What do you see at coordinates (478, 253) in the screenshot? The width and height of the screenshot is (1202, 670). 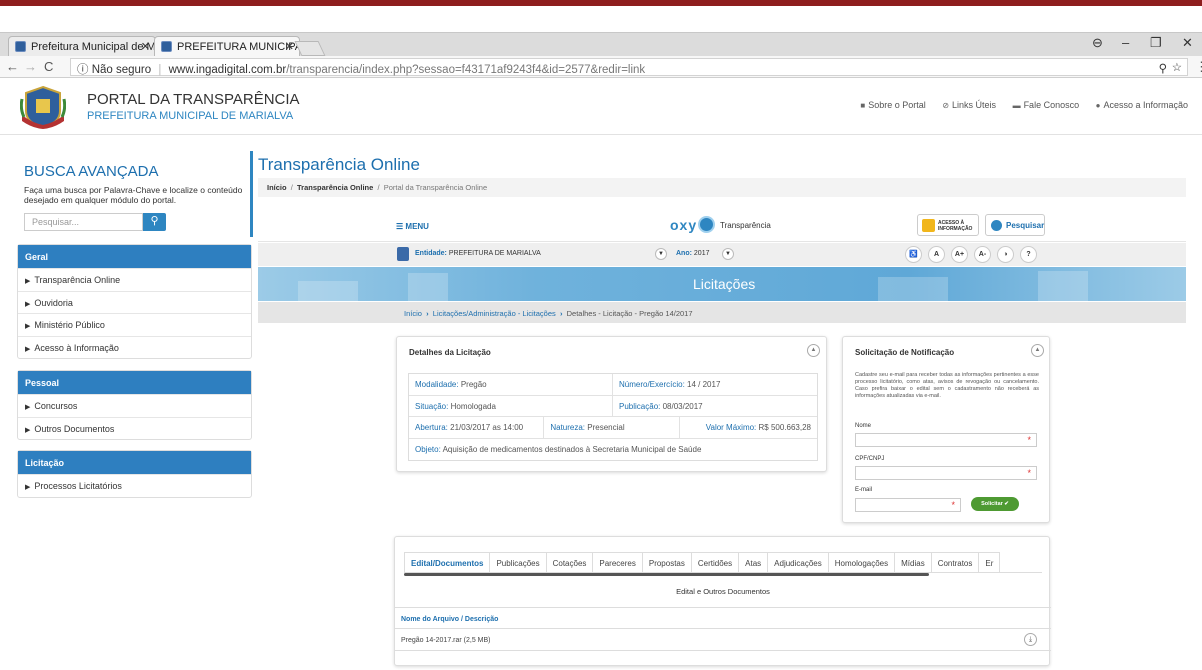 I see `entity-select: Entidade: PREFEITURA DE MARIALVA` at bounding box center [478, 253].